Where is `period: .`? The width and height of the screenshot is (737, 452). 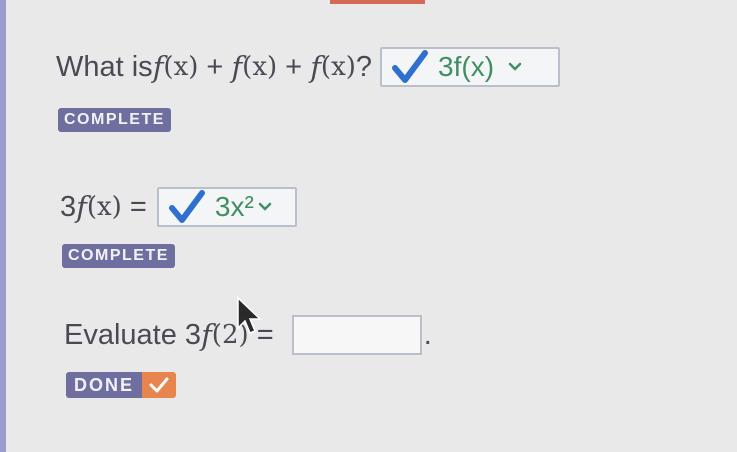
period: . is located at coordinates (427, 334).